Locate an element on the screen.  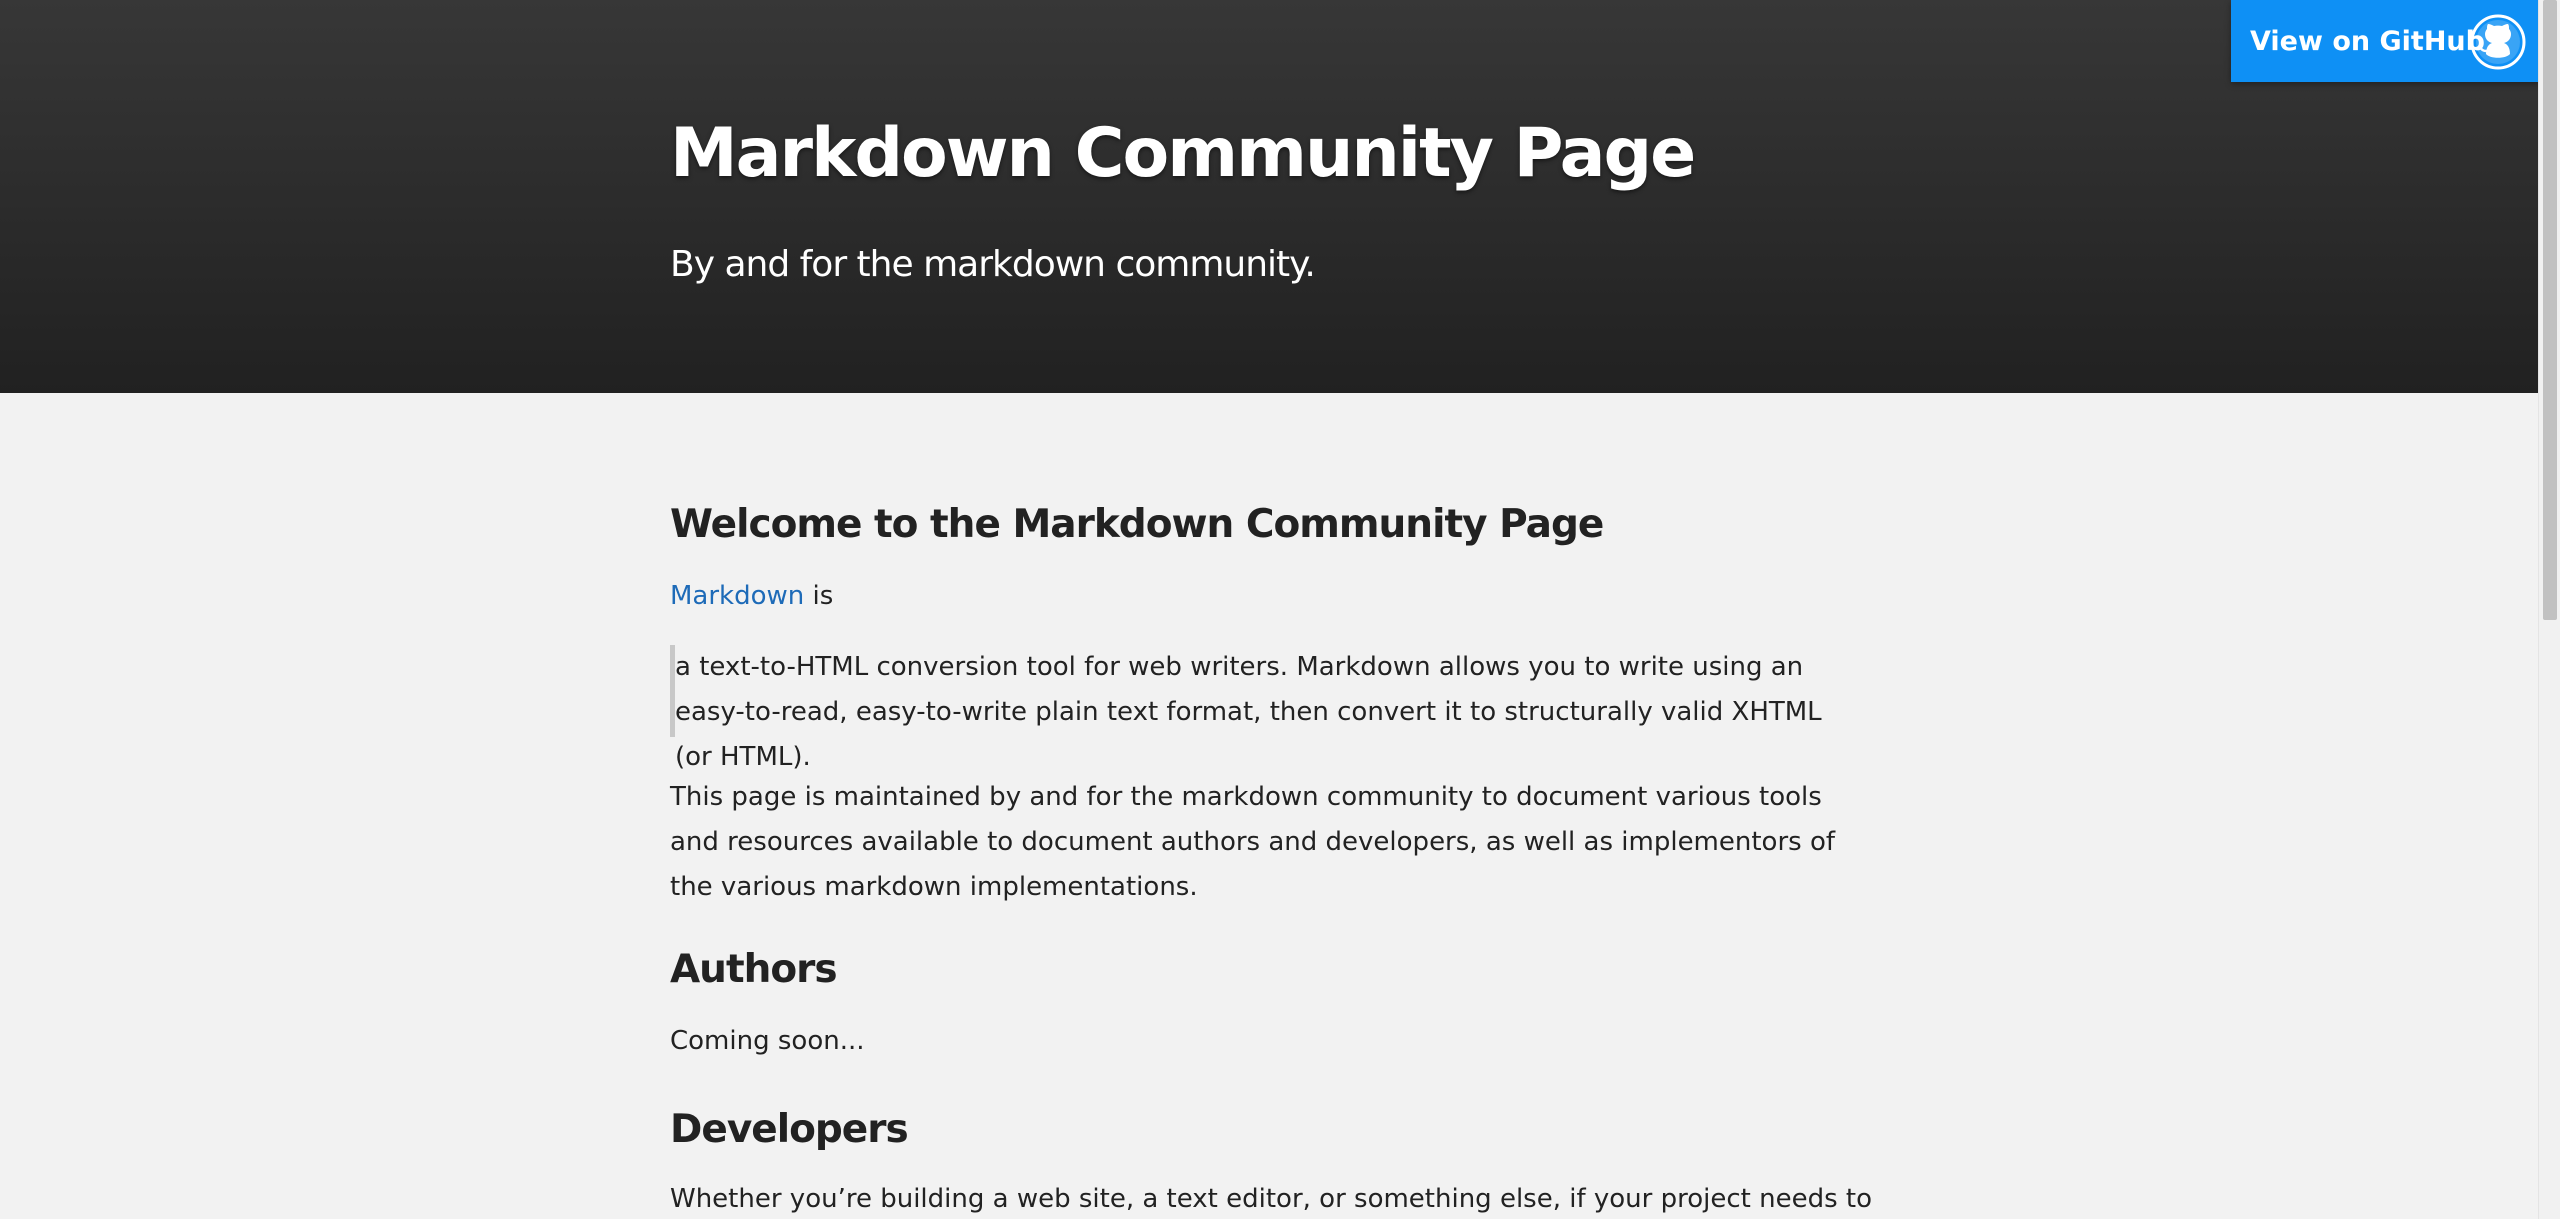
vertical-scrollbar is located at coordinates (2549, 609).